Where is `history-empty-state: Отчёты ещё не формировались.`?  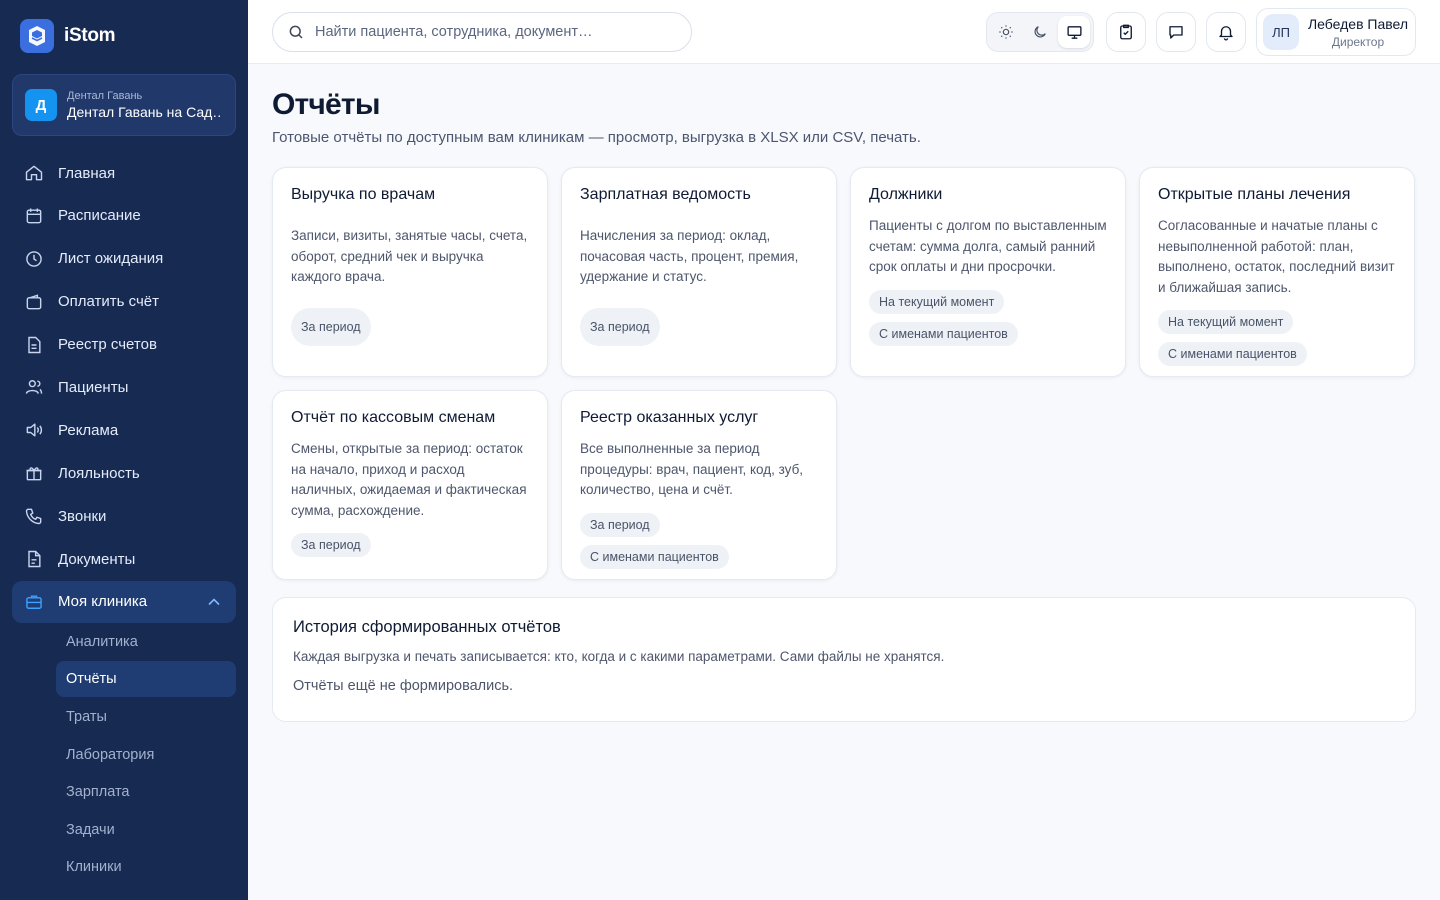
history-empty-state: Отчёты ещё не формировались. is located at coordinates (403, 686).